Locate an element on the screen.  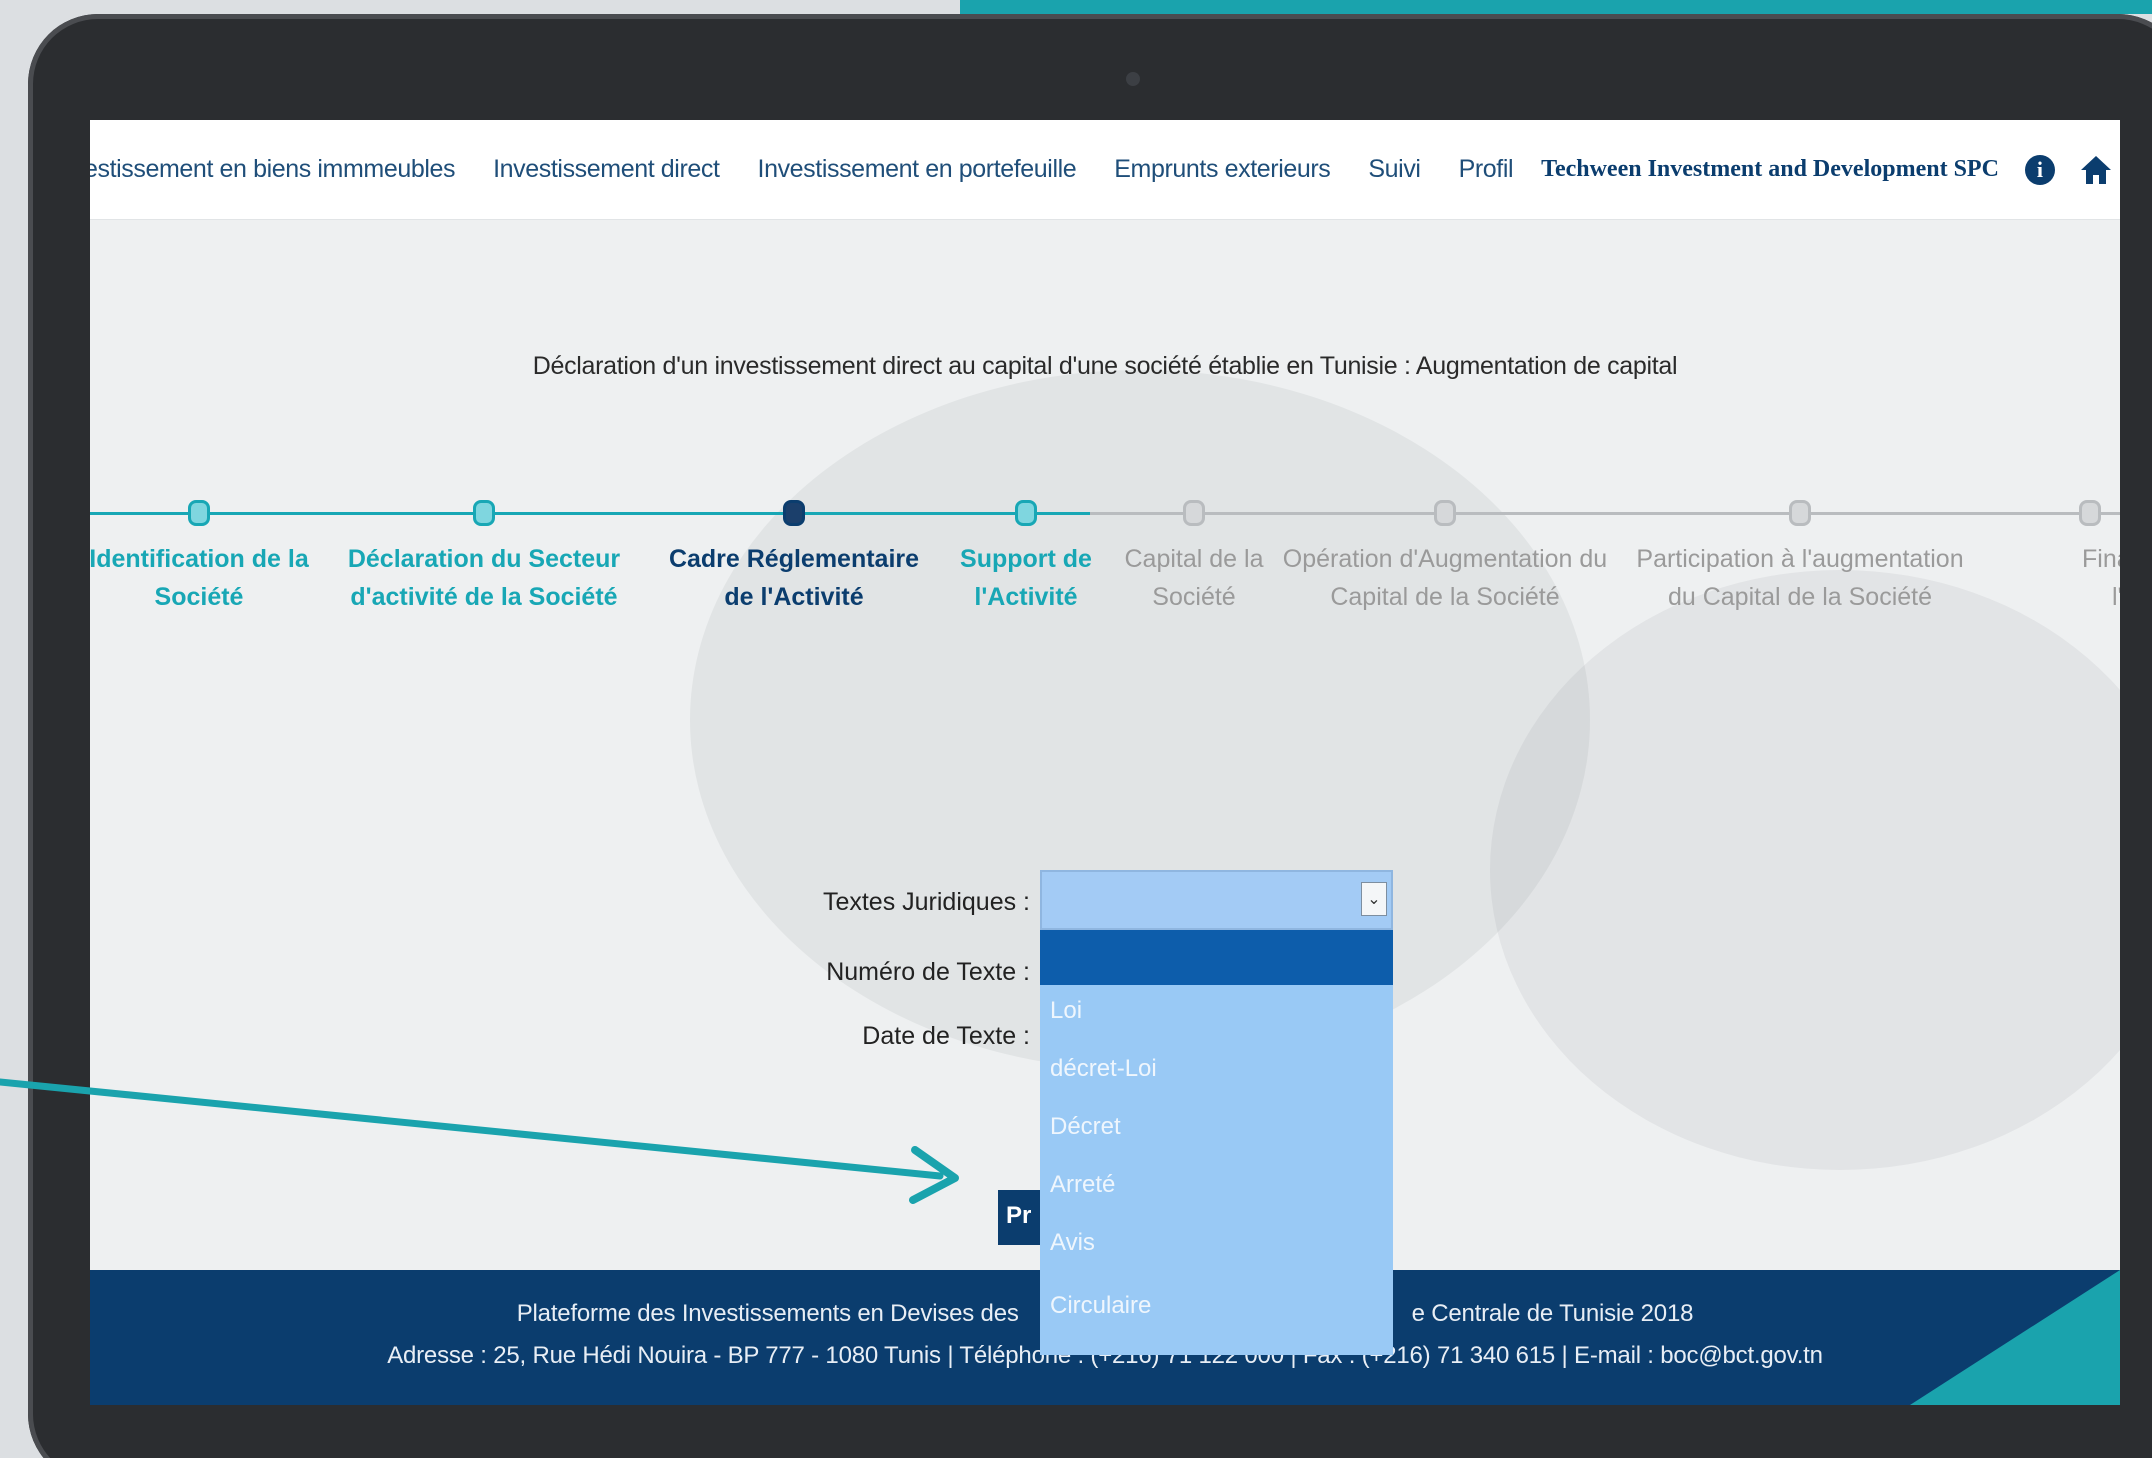
annotation-arrow-icon is located at coordinates (479, 1141).